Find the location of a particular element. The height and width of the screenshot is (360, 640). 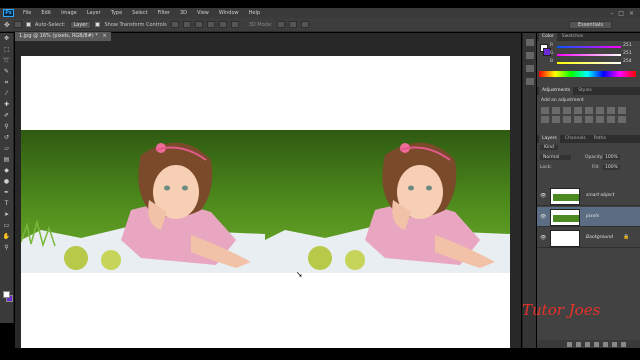

menu-select: Select is located at coordinates (139, 13).